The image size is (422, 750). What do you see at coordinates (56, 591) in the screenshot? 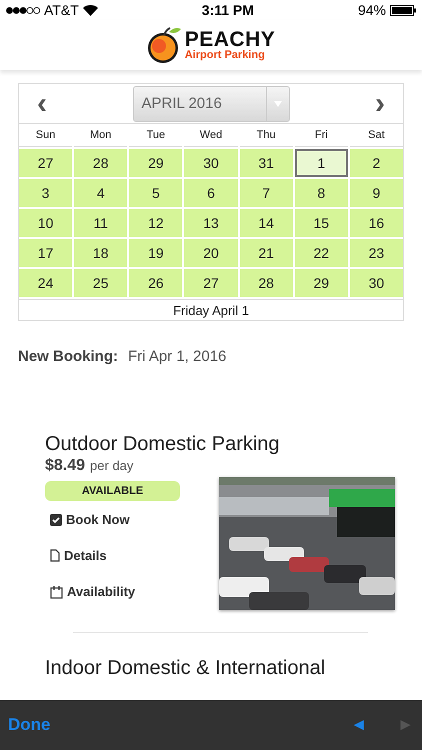
I see `calendar-icon` at bounding box center [56, 591].